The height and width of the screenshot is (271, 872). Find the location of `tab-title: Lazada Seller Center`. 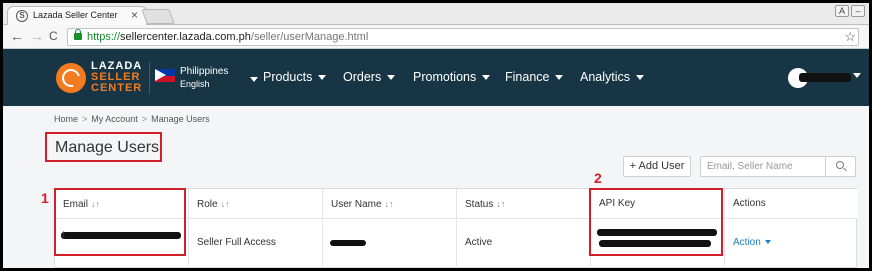

tab-title: Lazada Seller Center is located at coordinates (75, 15).